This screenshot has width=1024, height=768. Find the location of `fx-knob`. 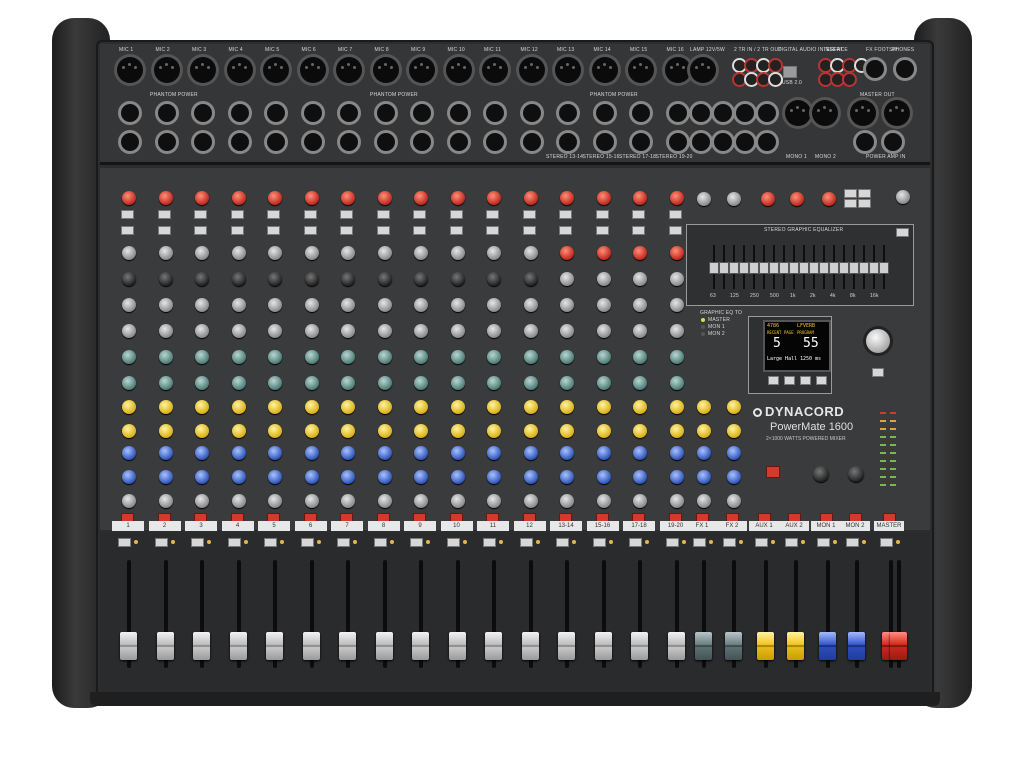

fx-knob is located at coordinates (734, 199).